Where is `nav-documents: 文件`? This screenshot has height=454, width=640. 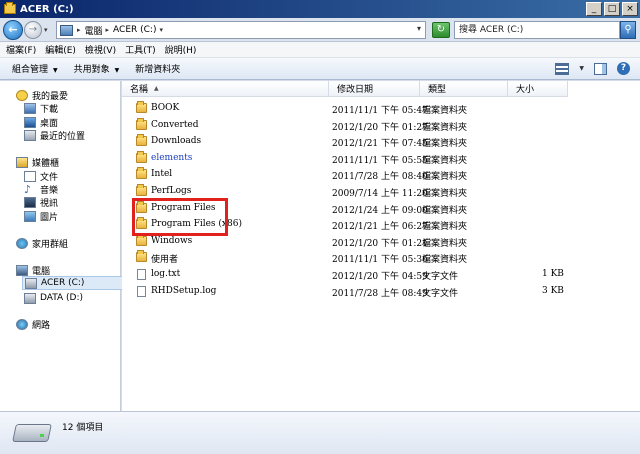
nav-documents: 文件 is located at coordinates (41, 176).